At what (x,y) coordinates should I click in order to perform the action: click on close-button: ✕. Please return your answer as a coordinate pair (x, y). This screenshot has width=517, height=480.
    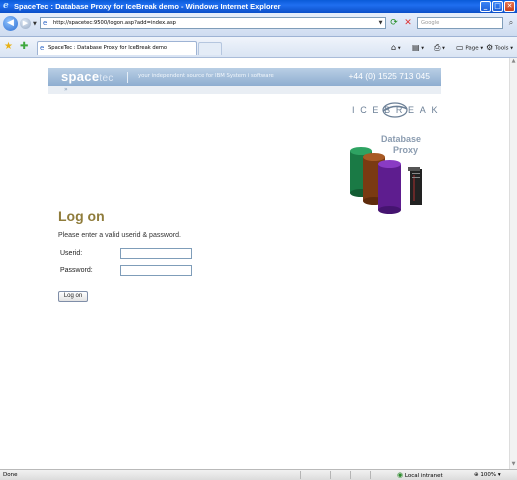
    Looking at the image, I should click on (509, 6).